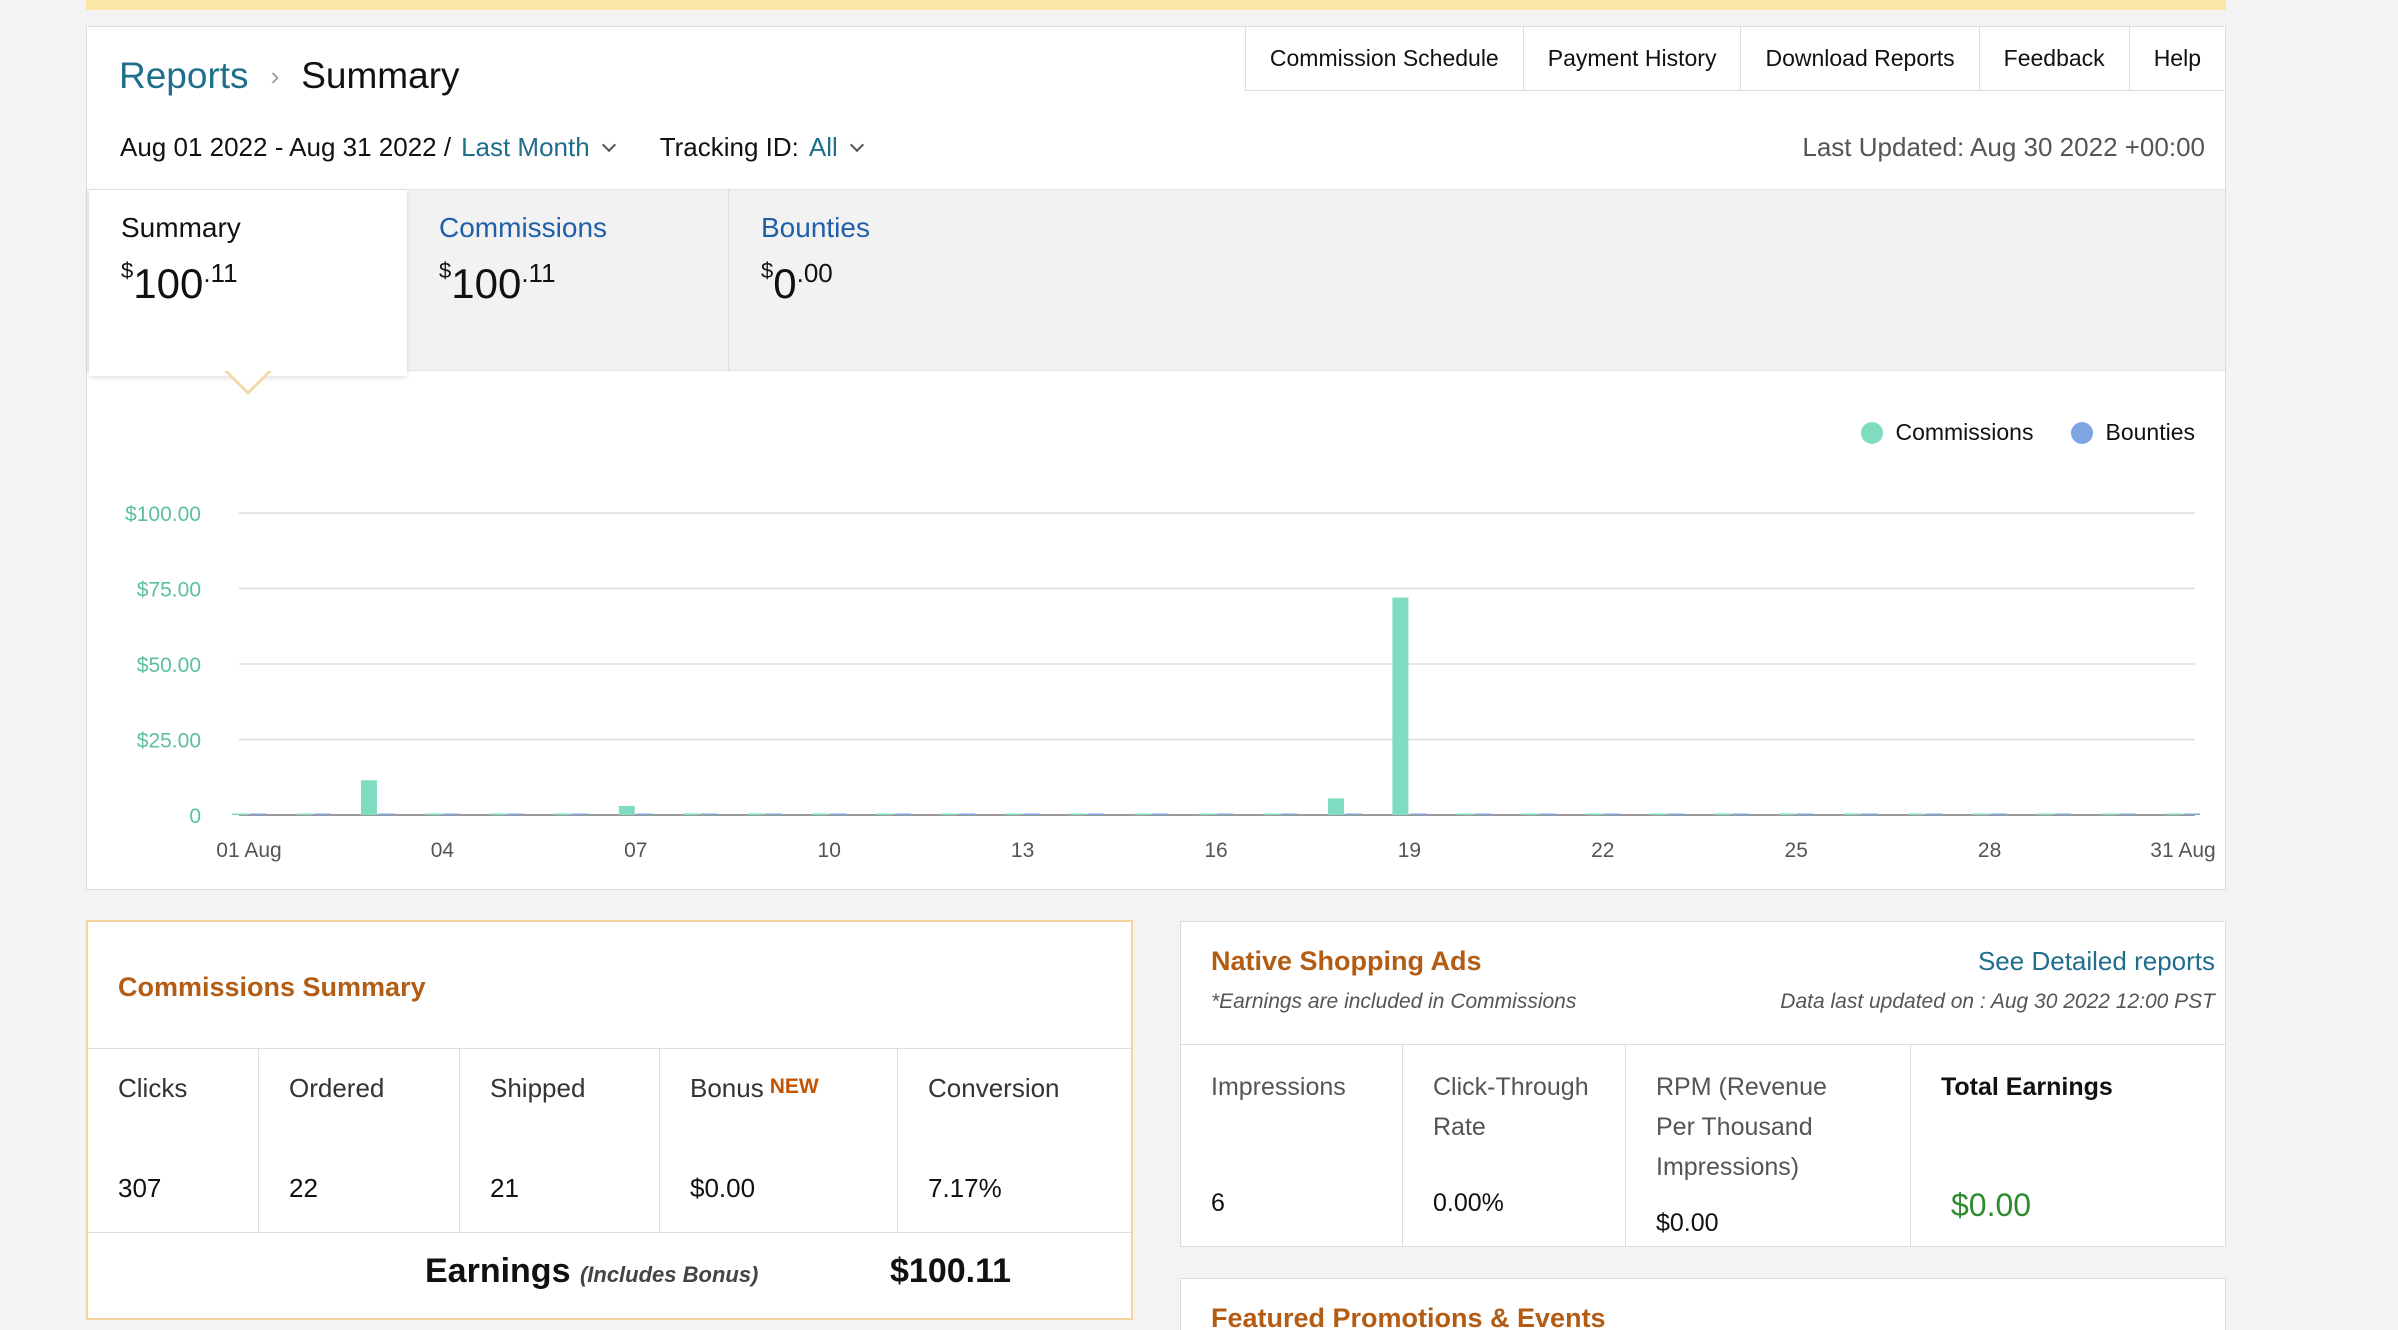 The width and height of the screenshot is (2398, 1330). What do you see at coordinates (169, 741) in the screenshot?
I see `y-tick-label: $25.00` at bounding box center [169, 741].